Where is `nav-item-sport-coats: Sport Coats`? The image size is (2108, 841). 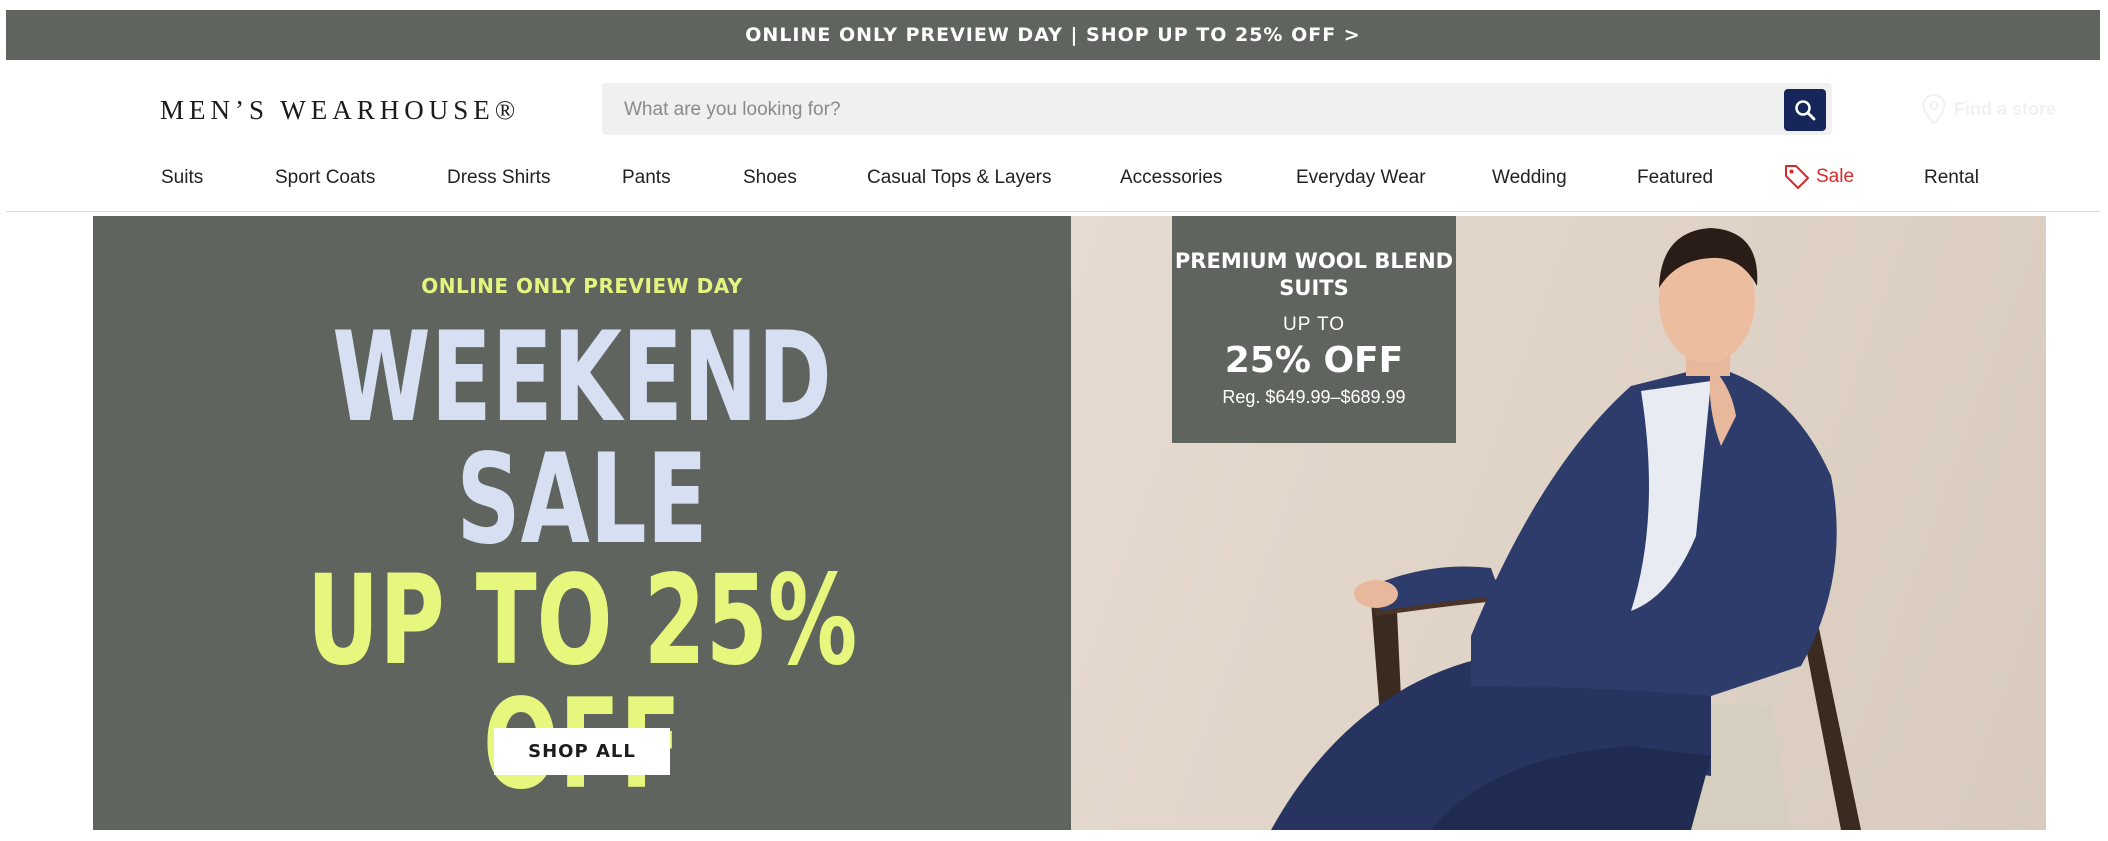
nav-item-sport-coats: Sport Coats is located at coordinates (325, 178).